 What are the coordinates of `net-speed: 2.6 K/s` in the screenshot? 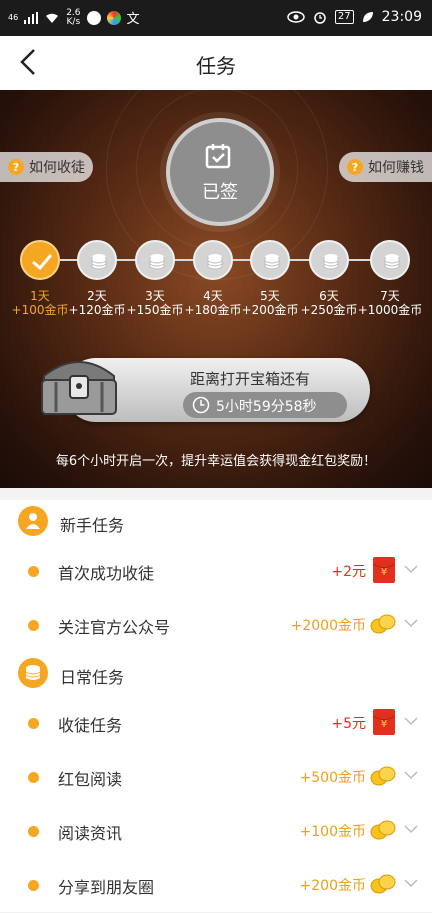 It's located at (73, 17).